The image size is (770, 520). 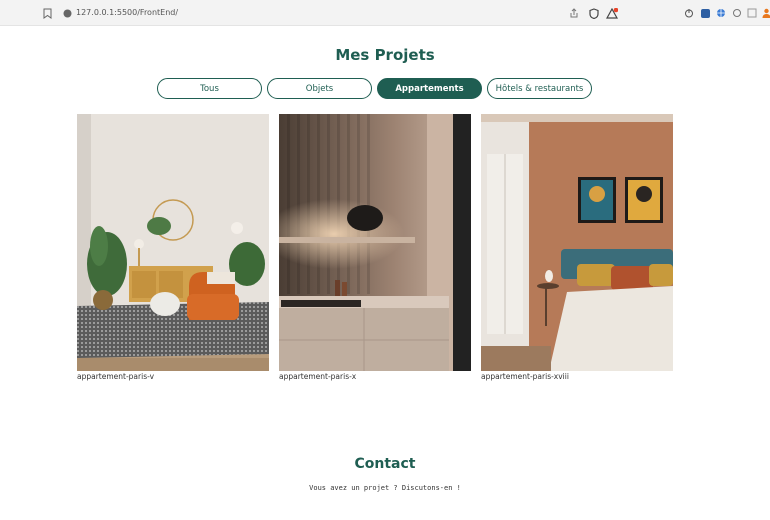 I want to click on project-photo-kitchen, so click(x=375, y=242).